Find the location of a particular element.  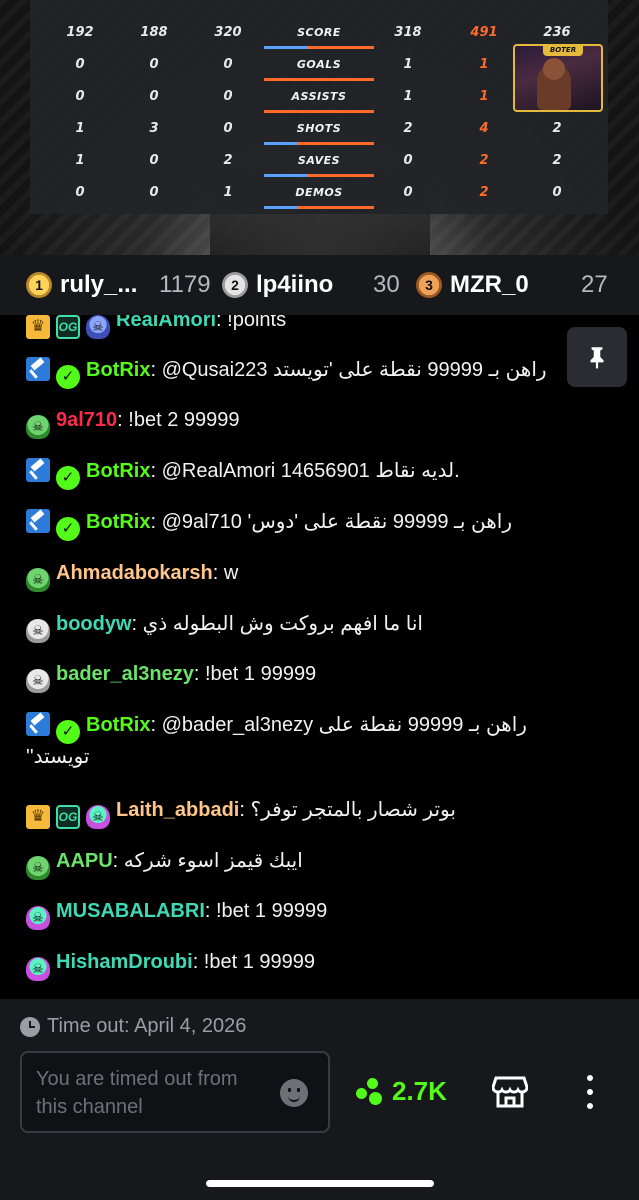

leader-name: MZR_0 is located at coordinates (489, 284).